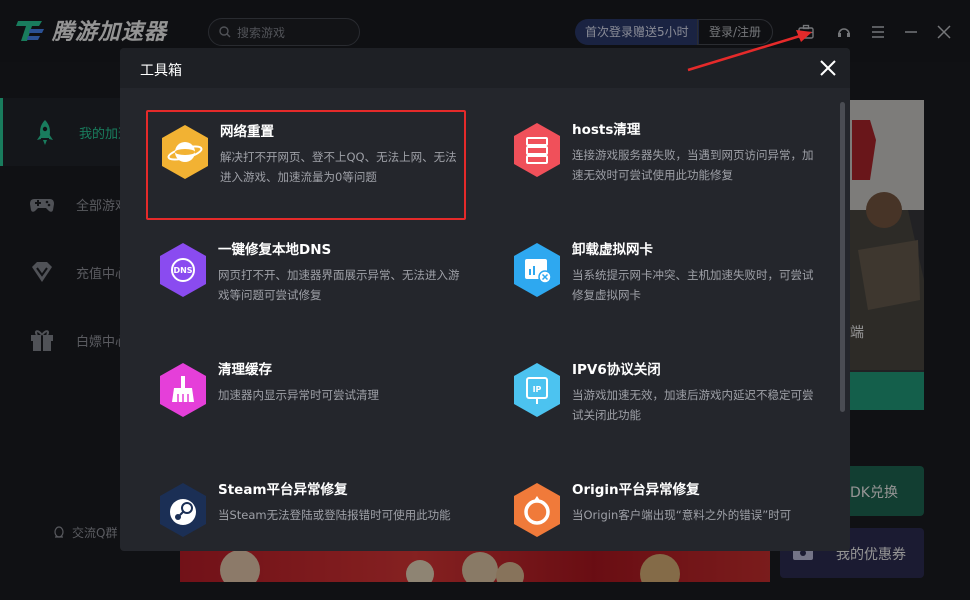 This screenshot has width=970, height=600. I want to click on tool-description: 连接游戏服务器失败，当遇到网页访问异常，加速无效时可尝试使用此功能修复, so click(693, 165).